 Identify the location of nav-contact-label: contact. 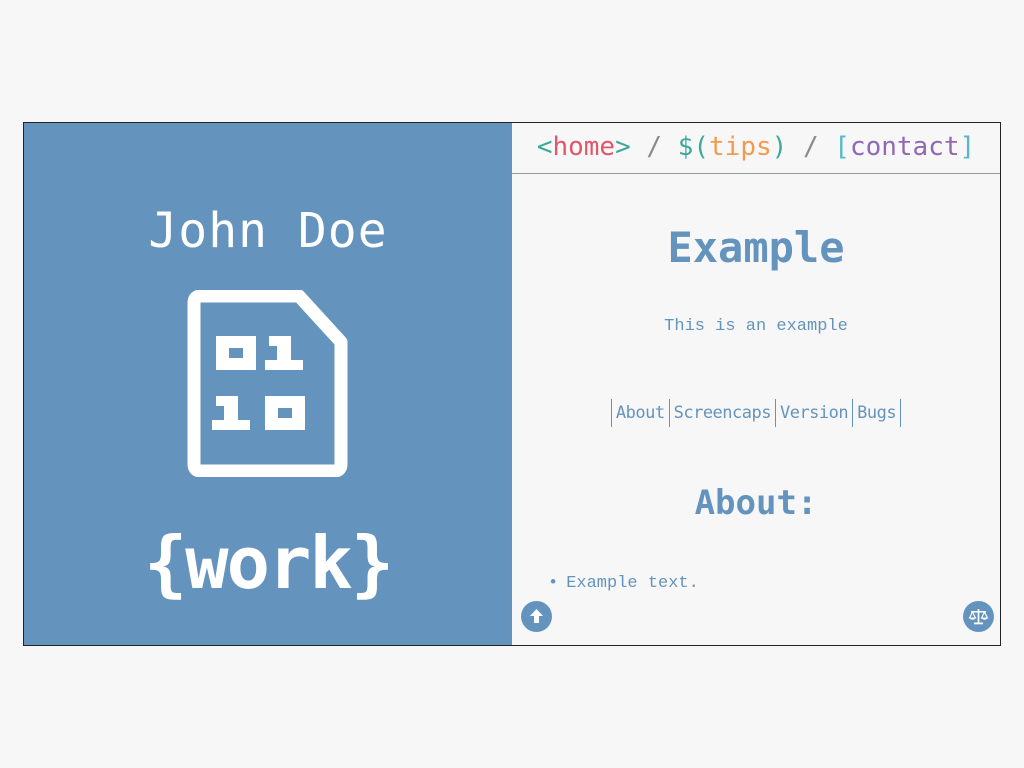
(904, 147).